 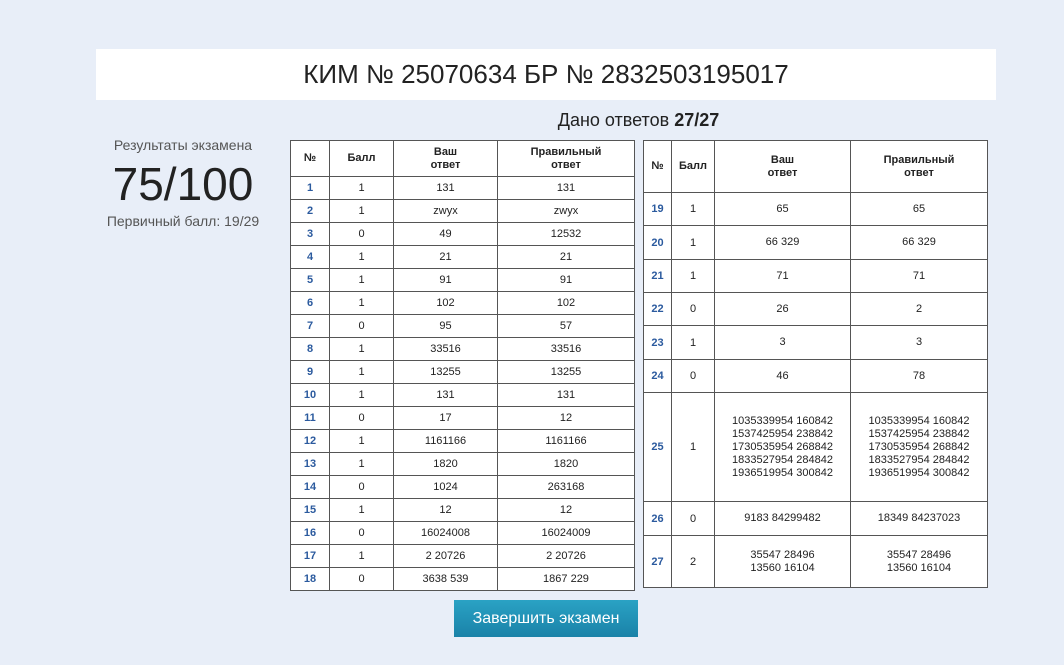 I want to click on row-number: 20, so click(x=657, y=242).